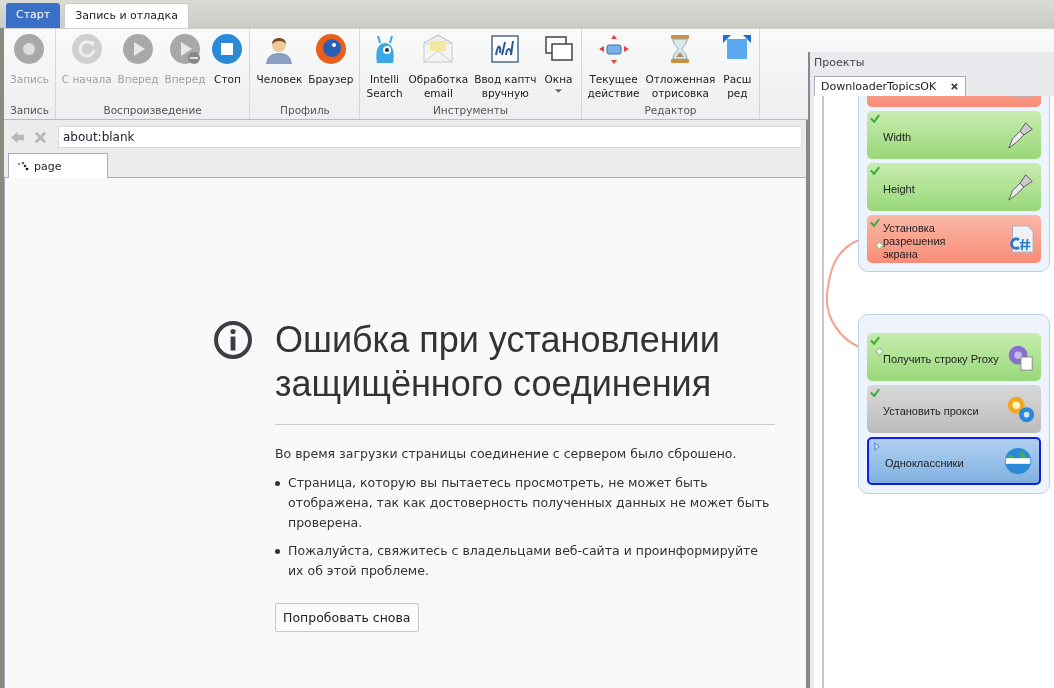 The height and width of the screenshot is (688, 1054). What do you see at coordinates (384, 67) in the screenshot?
I see `ribbon-button: Intelli Search` at bounding box center [384, 67].